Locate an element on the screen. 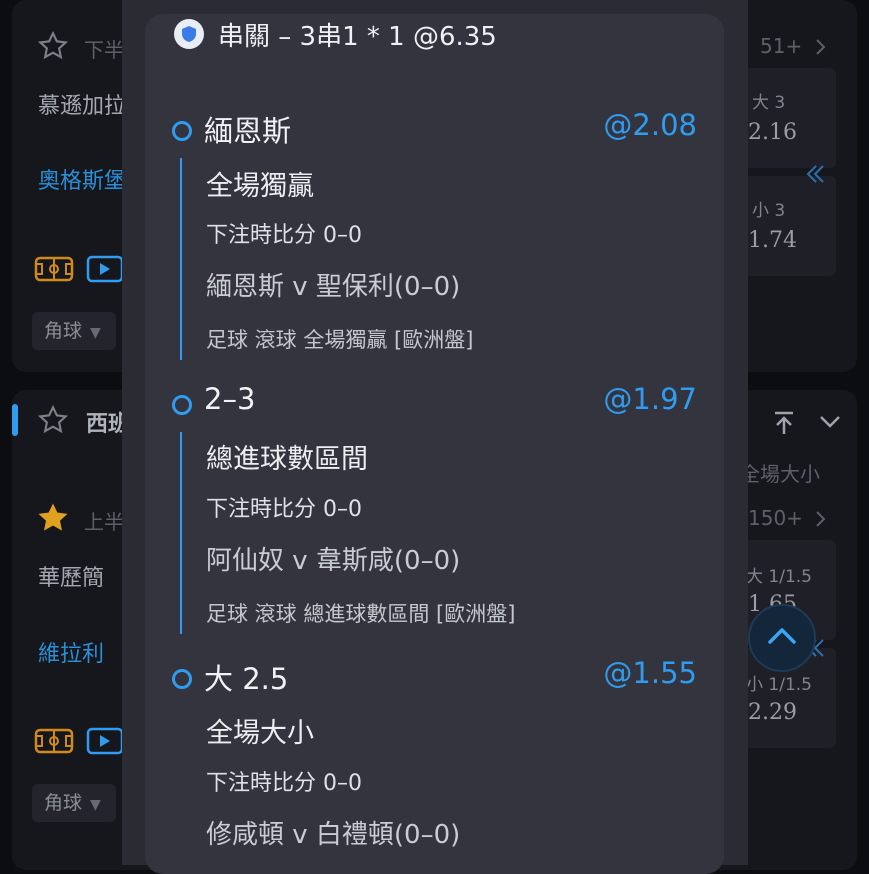  card2-half-label: 上半 is located at coordinates (104, 522).